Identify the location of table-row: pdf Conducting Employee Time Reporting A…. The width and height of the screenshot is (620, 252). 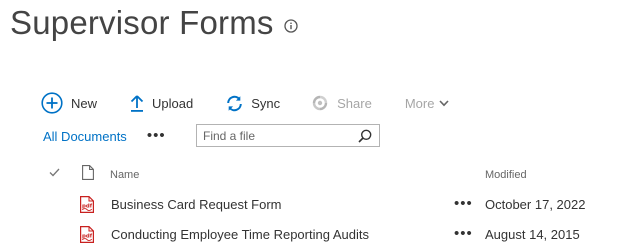
(310, 235).